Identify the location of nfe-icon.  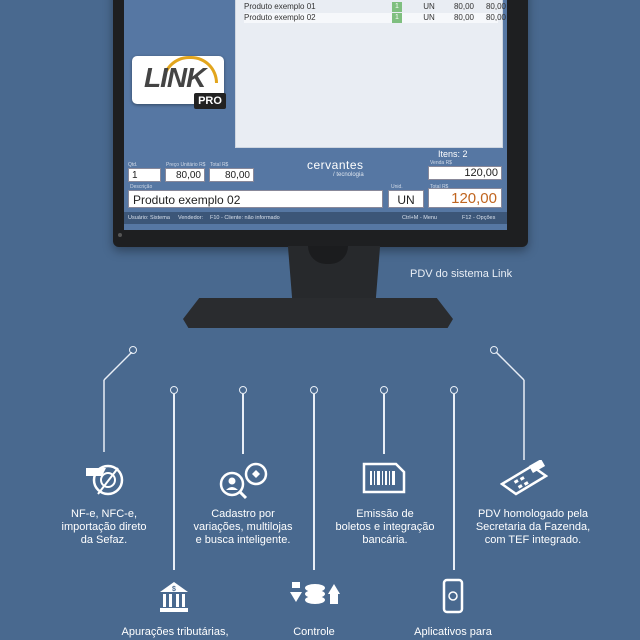
(105, 480).